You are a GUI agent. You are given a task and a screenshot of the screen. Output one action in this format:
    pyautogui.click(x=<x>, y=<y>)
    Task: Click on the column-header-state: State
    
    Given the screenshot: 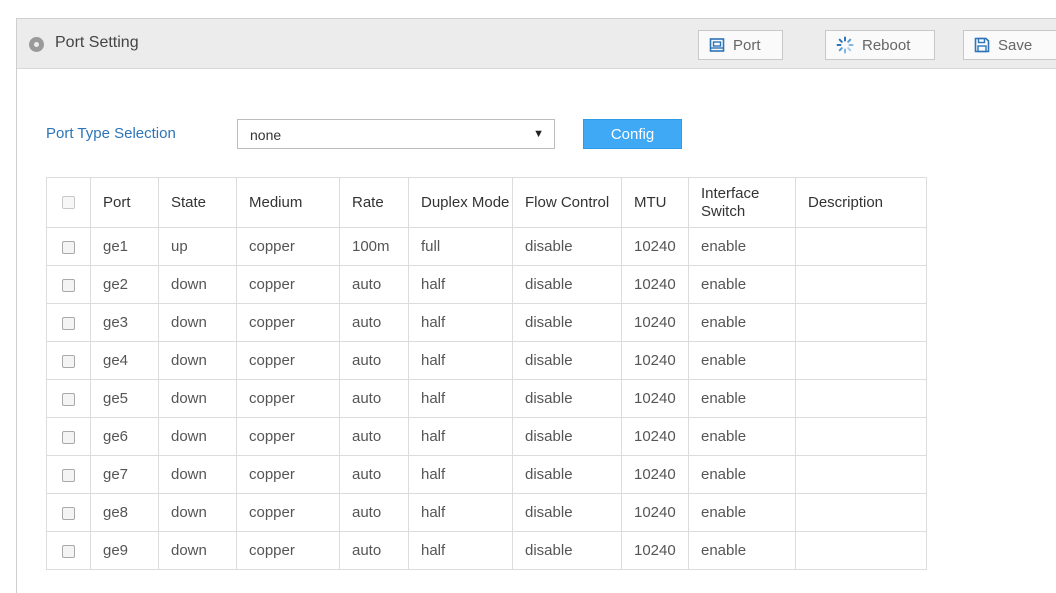 What is the action you would take?
    pyautogui.click(x=197, y=202)
    